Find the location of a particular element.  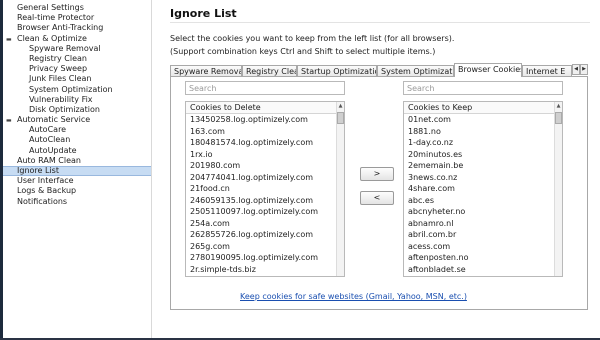

cookie-list-item: 21food.cn is located at coordinates (265, 189).